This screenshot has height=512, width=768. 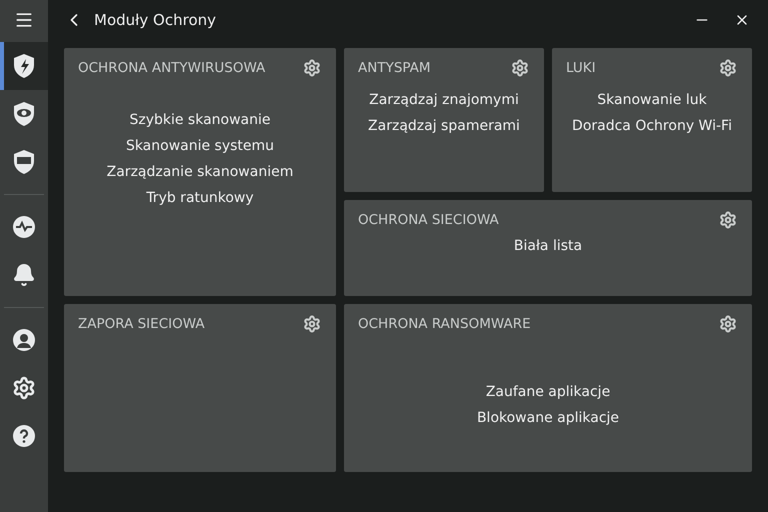 What do you see at coordinates (548, 418) in the screenshot?
I see `module-link: Blokowane aplikacje` at bounding box center [548, 418].